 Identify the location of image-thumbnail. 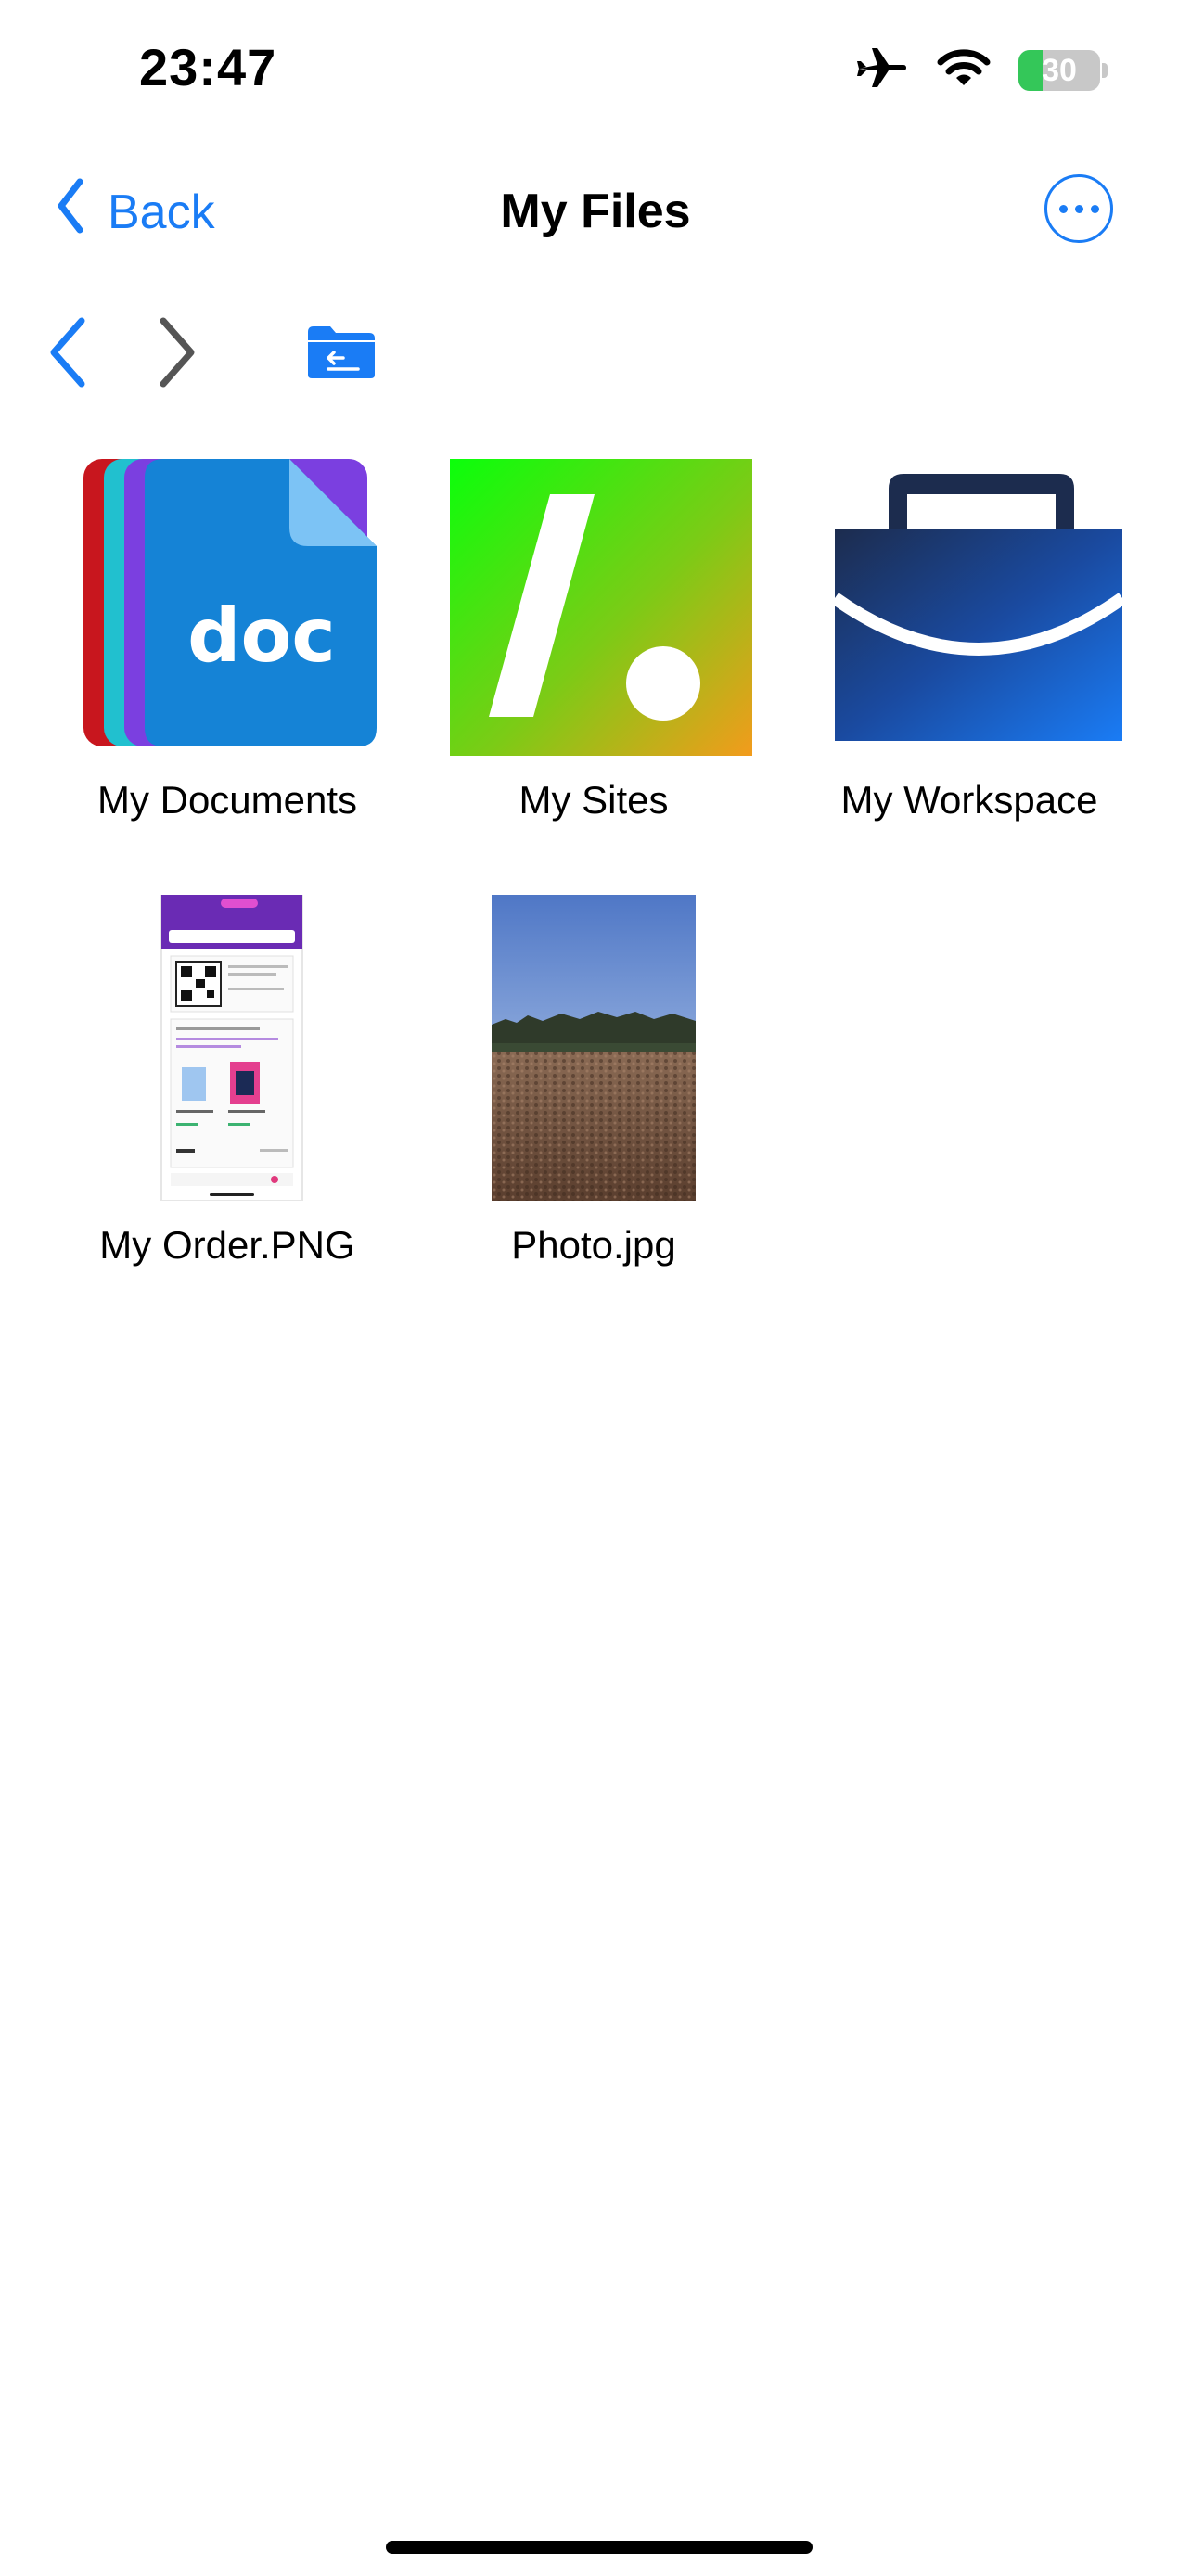
(227, 1048).